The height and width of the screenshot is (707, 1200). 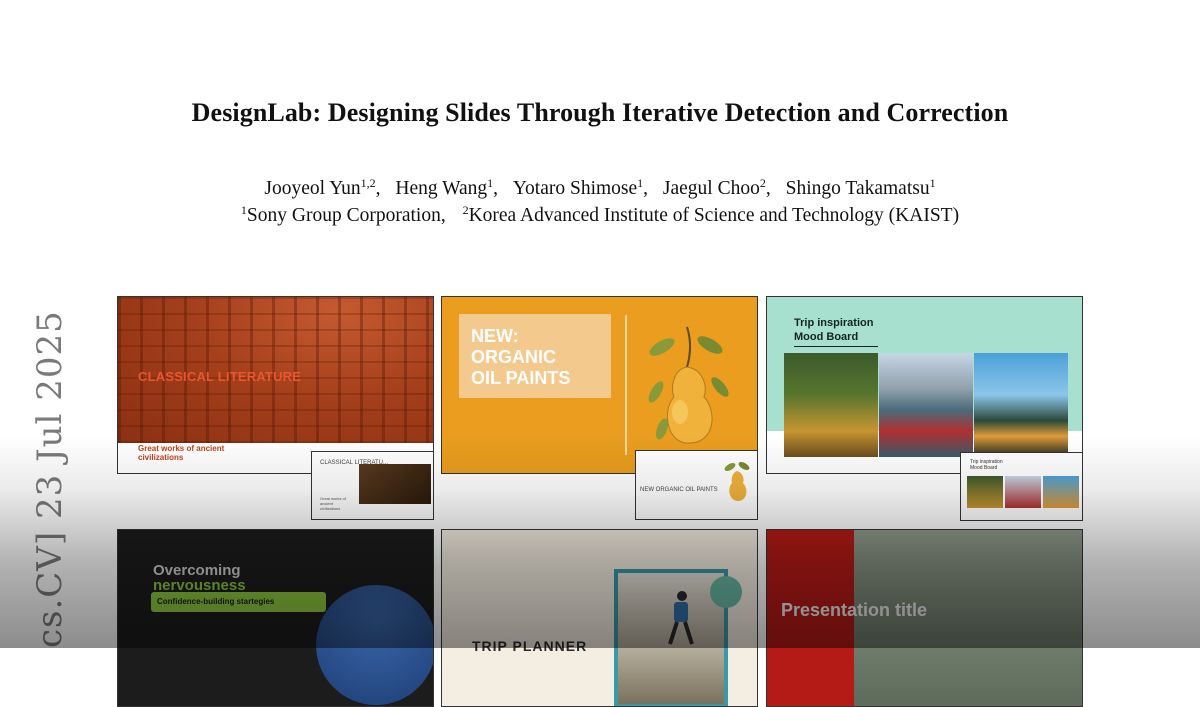 I want to click on slide-trip-mood-board: Trip inspiration Mood Board, so click(x=924, y=385).